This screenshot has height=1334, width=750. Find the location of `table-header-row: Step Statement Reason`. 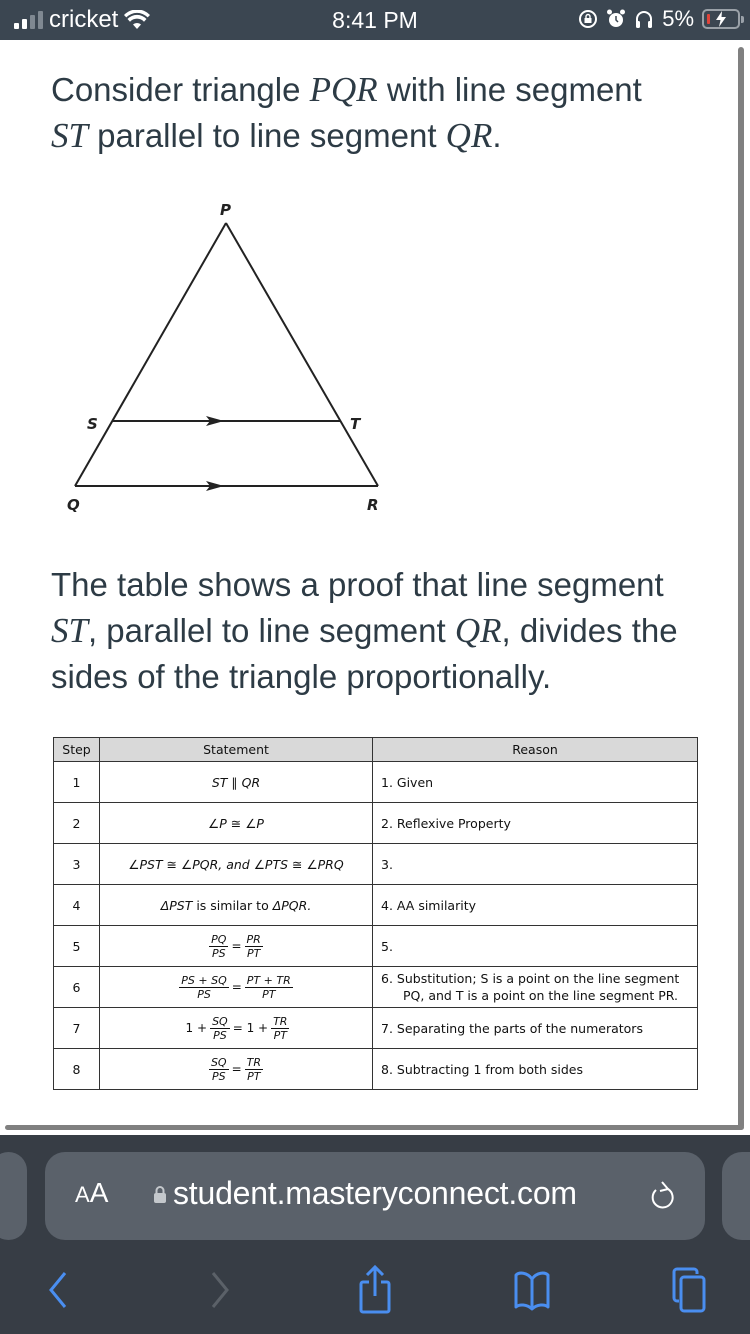

table-header-row: Step Statement Reason is located at coordinates (375, 749).